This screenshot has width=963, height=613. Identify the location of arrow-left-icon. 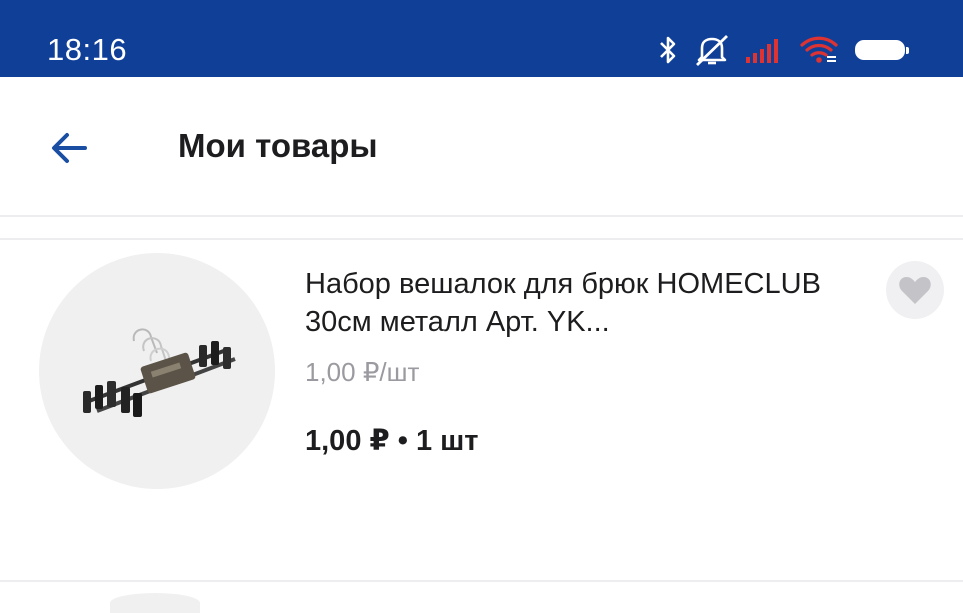
(69, 148).